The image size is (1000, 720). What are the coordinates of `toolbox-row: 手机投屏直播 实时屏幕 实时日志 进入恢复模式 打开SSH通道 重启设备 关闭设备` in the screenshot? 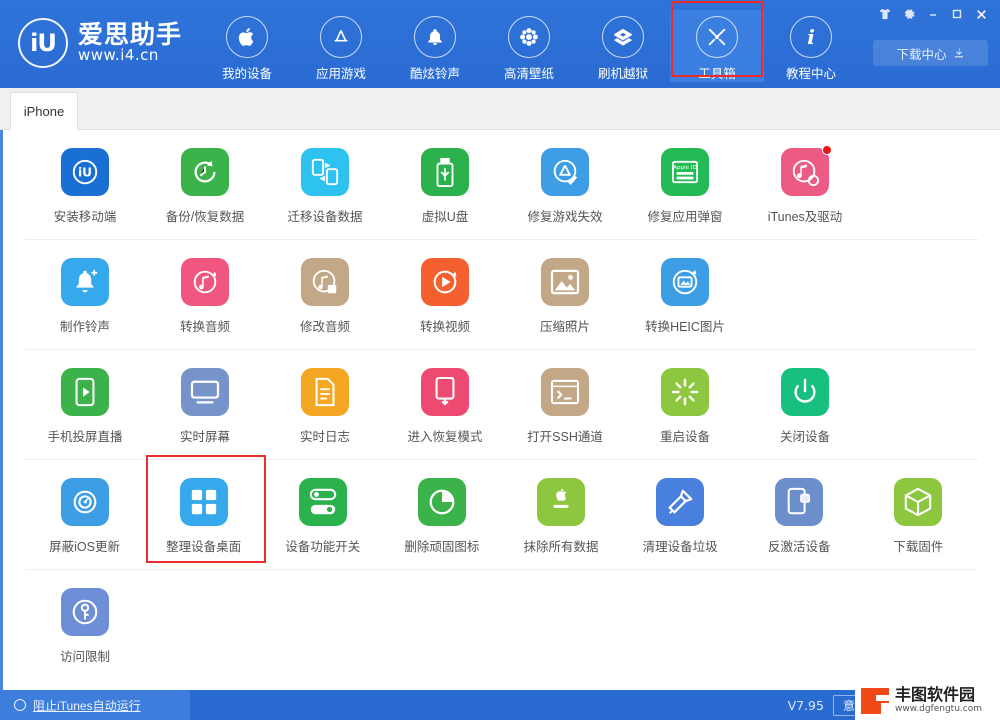 It's located at (501, 405).